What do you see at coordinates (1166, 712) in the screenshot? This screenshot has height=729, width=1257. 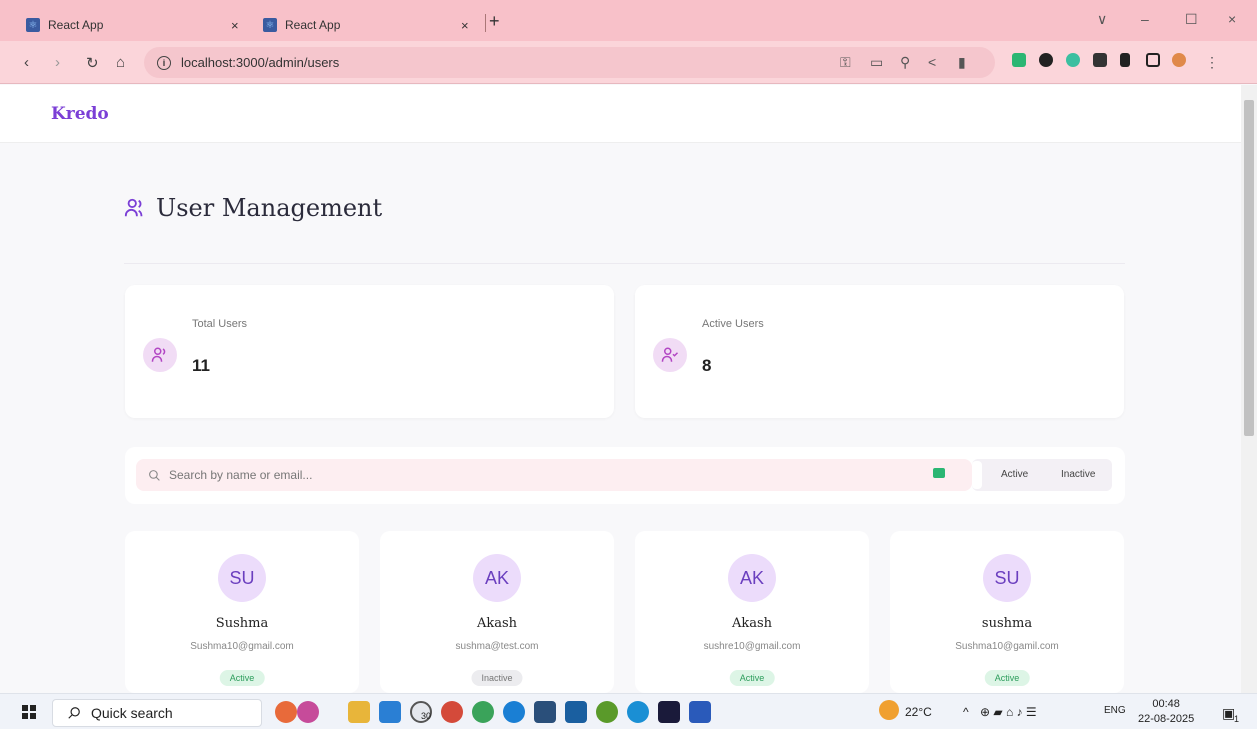 I see `taskbar-clock: 00:48 22-08-2025` at bounding box center [1166, 712].